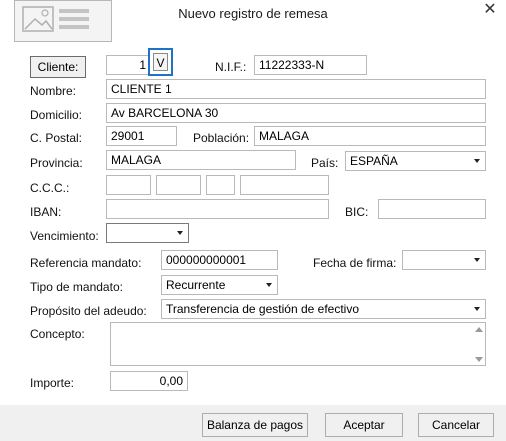 This screenshot has width=506, height=441. Describe the element at coordinates (141, 136) in the screenshot. I see `cpostal-field: 29001` at that location.